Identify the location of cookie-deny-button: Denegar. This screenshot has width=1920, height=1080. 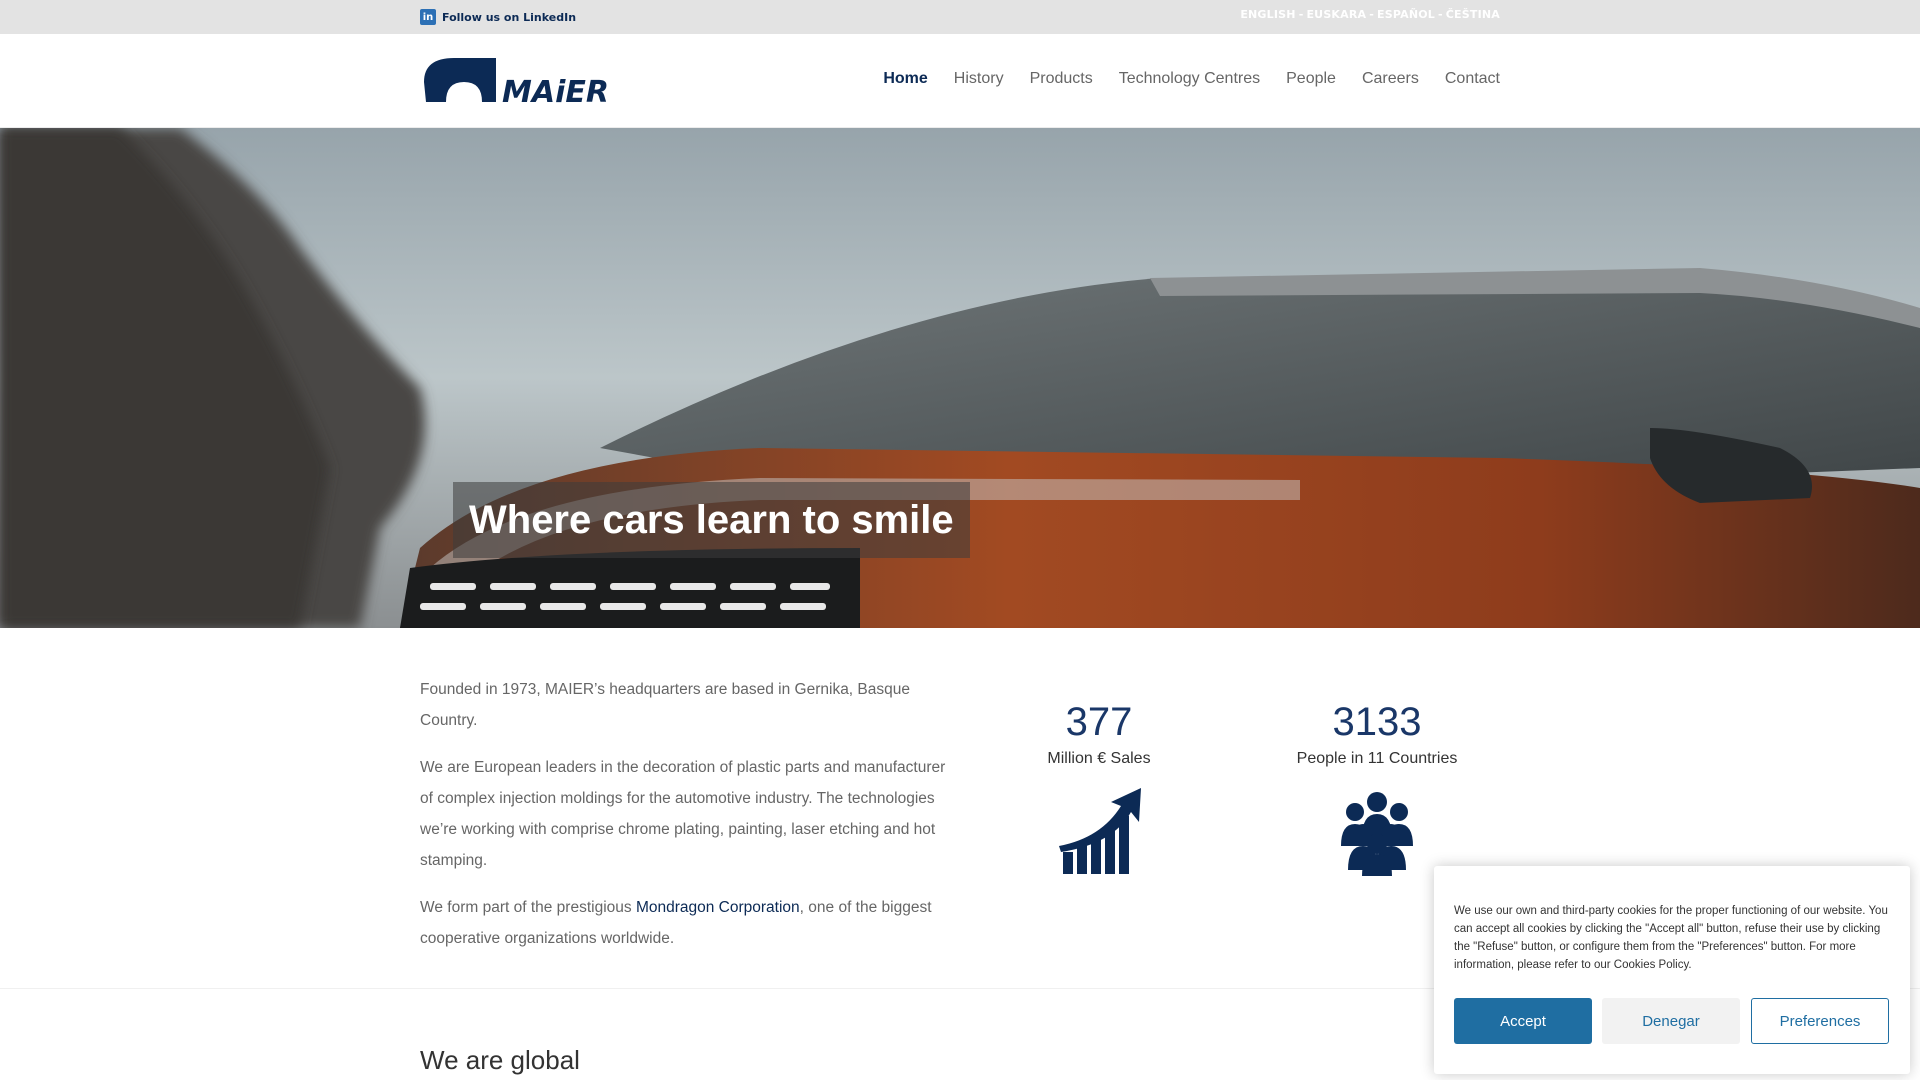
(1671, 1021).